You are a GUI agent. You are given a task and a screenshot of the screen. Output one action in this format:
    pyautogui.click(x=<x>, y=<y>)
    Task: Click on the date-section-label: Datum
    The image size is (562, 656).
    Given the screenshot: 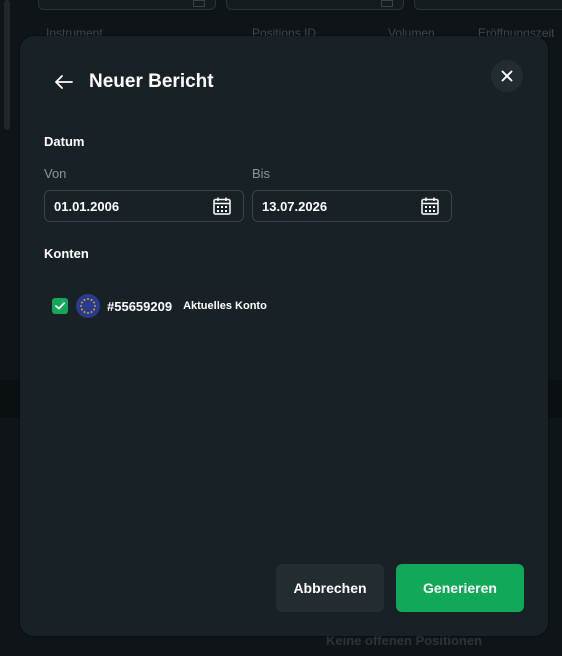 What is the action you would take?
    pyautogui.click(x=64, y=141)
    